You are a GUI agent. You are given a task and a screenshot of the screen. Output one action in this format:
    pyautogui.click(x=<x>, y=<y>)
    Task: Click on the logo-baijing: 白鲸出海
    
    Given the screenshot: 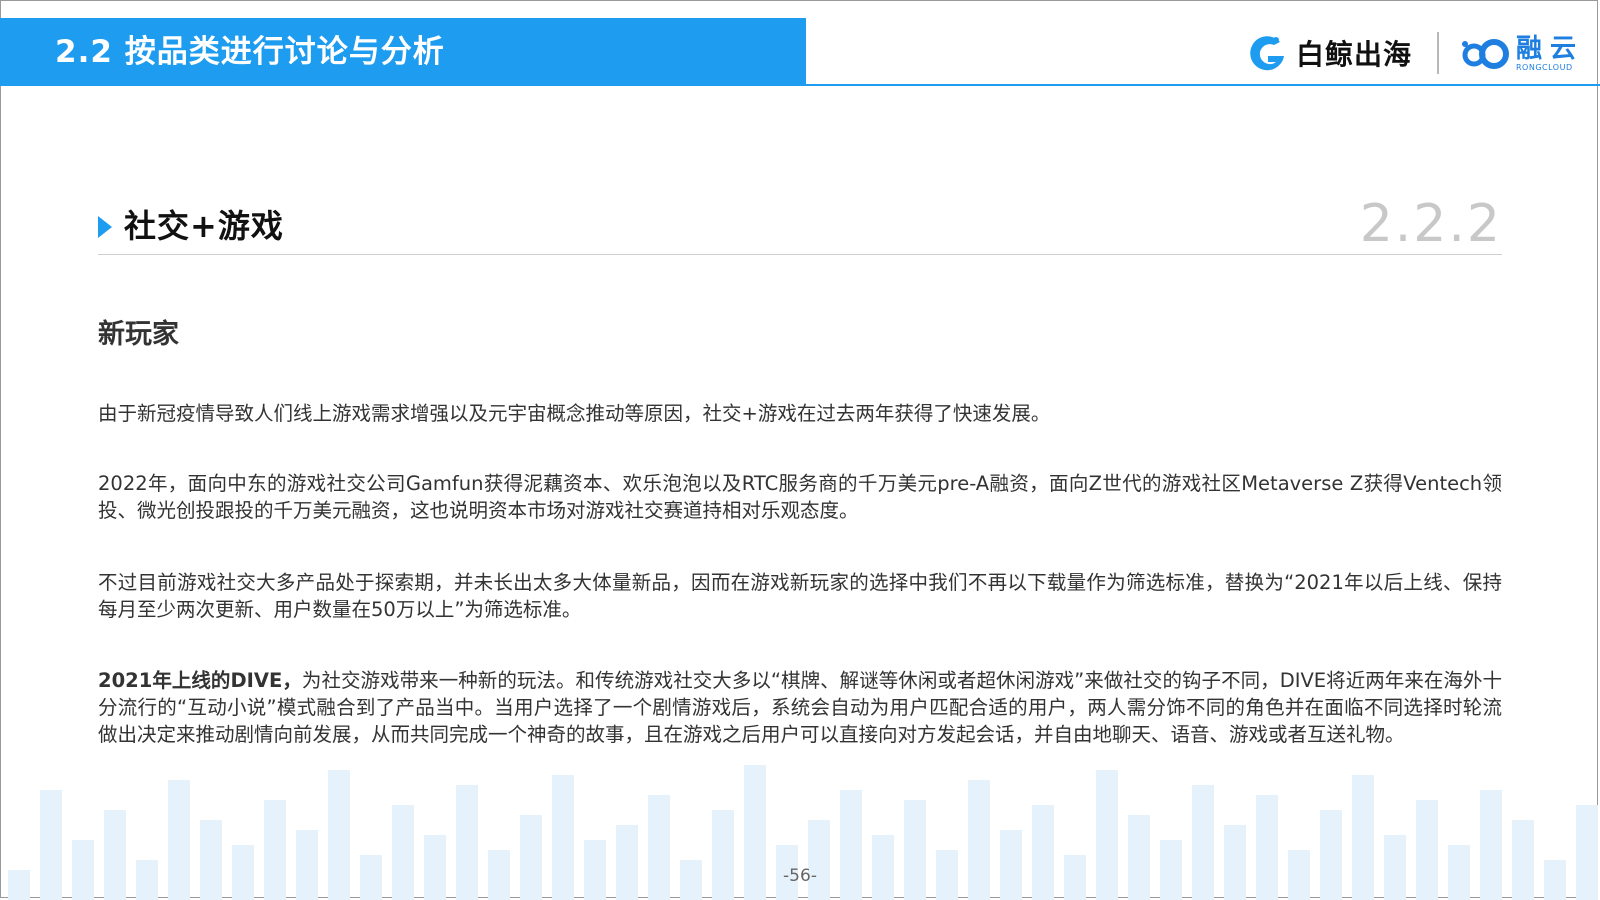 What is the action you would take?
    pyautogui.click(x=1329, y=53)
    